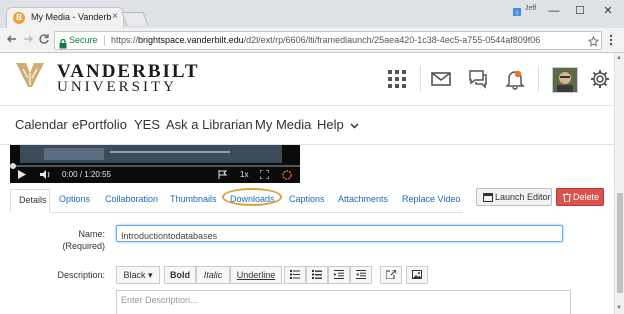 The image size is (624, 314). Describe the element at coordinates (620, 243) in the screenshot. I see `scrollbar-thumb` at that location.